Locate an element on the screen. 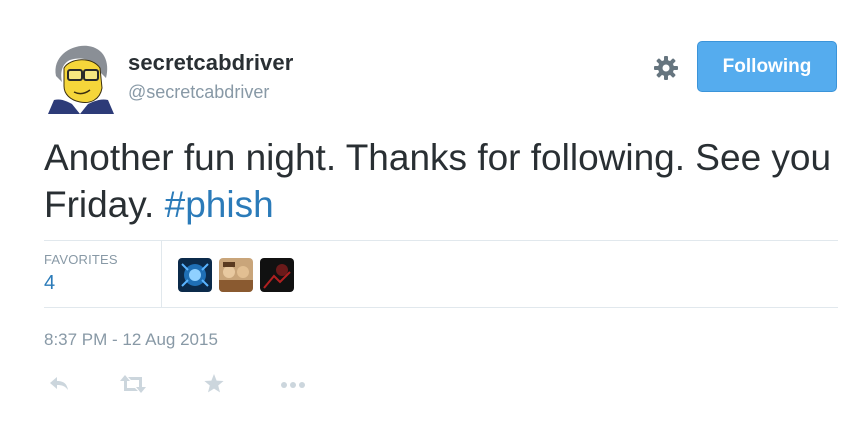 The width and height of the screenshot is (850, 446). reply-icon is located at coordinates (59, 384).